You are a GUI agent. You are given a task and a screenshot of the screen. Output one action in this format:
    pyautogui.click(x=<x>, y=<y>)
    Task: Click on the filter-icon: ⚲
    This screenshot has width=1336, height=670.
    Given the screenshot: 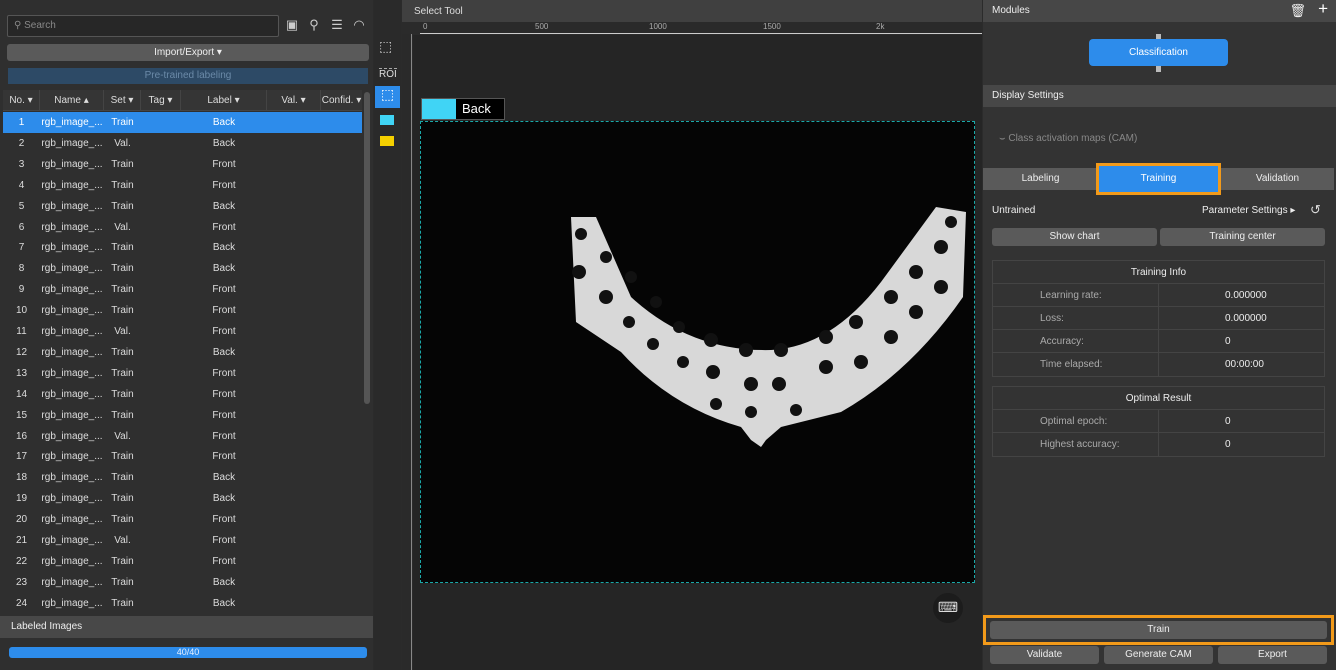 What is the action you would take?
    pyautogui.click(x=314, y=25)
    